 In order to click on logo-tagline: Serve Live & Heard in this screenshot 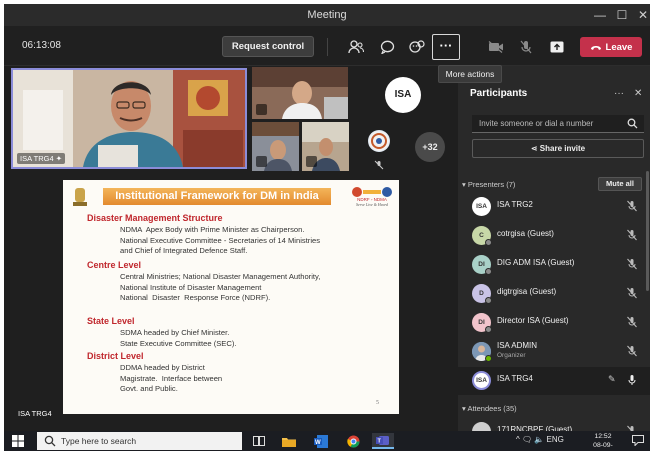, I will do `click(372, 204)`.